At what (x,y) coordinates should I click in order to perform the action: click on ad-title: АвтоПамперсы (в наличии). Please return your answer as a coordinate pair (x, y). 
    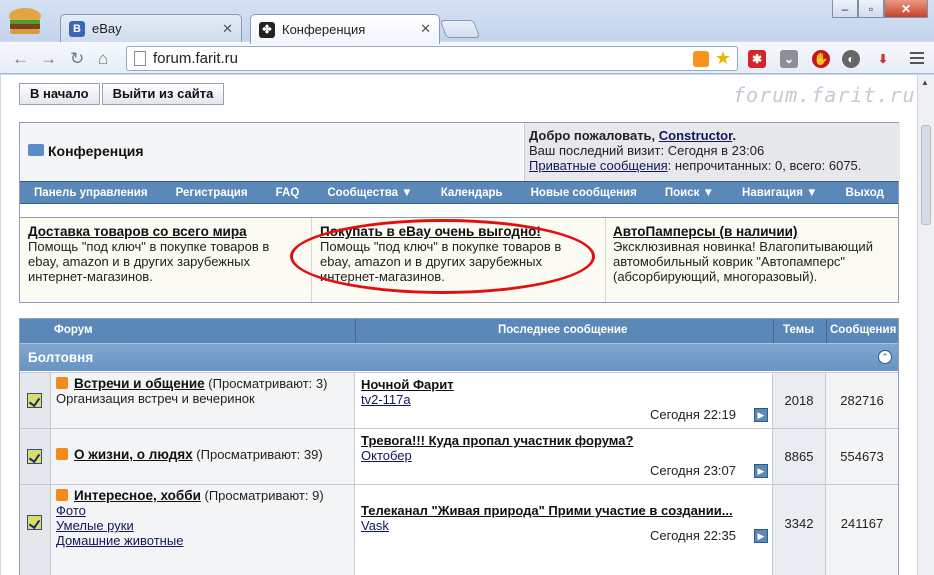
    Looking at the image, I should click on (705, 231).